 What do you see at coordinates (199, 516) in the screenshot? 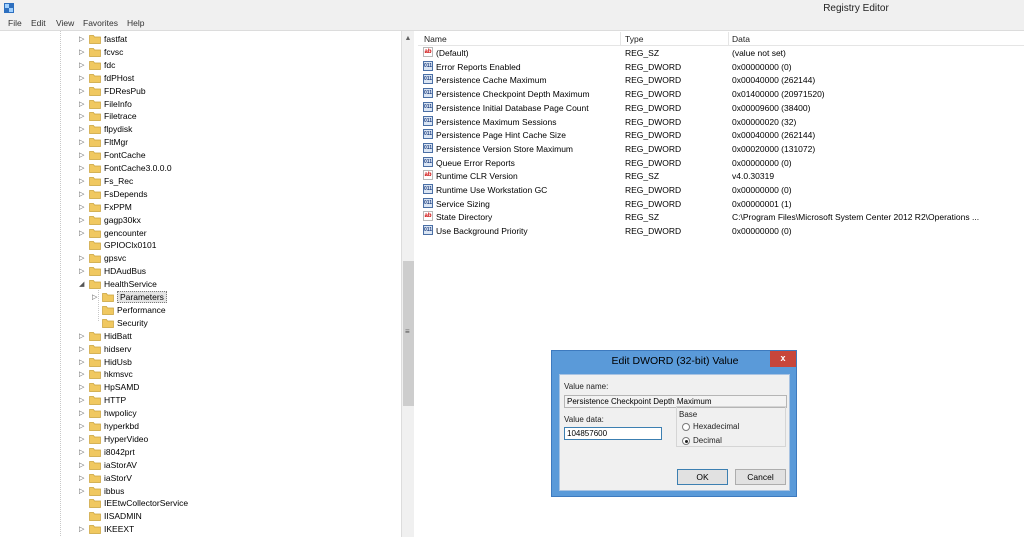
I see `tree-node: IISADMIN` at bounding box center [199, 516].